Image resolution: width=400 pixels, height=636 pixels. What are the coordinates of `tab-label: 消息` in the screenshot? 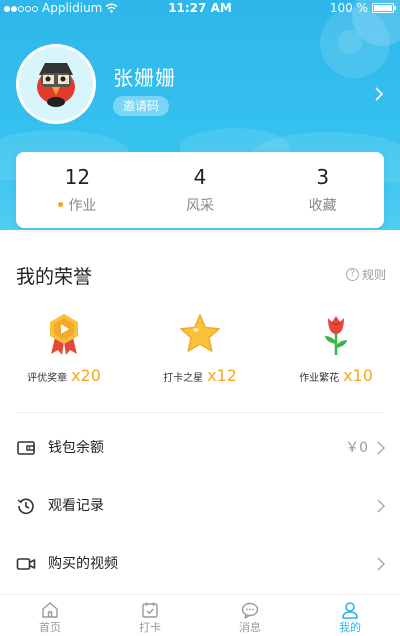 It's located at (250, 627).